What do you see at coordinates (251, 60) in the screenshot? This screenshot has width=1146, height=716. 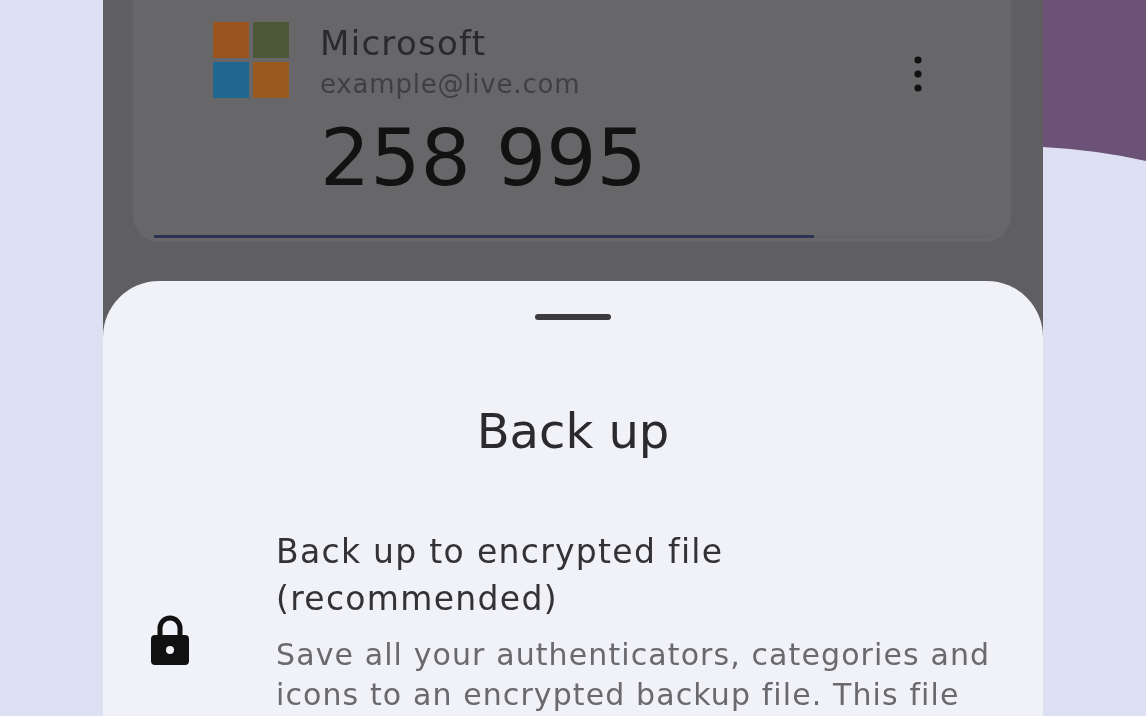 I see `four-squares-icon` at bounding box center [251, 60].